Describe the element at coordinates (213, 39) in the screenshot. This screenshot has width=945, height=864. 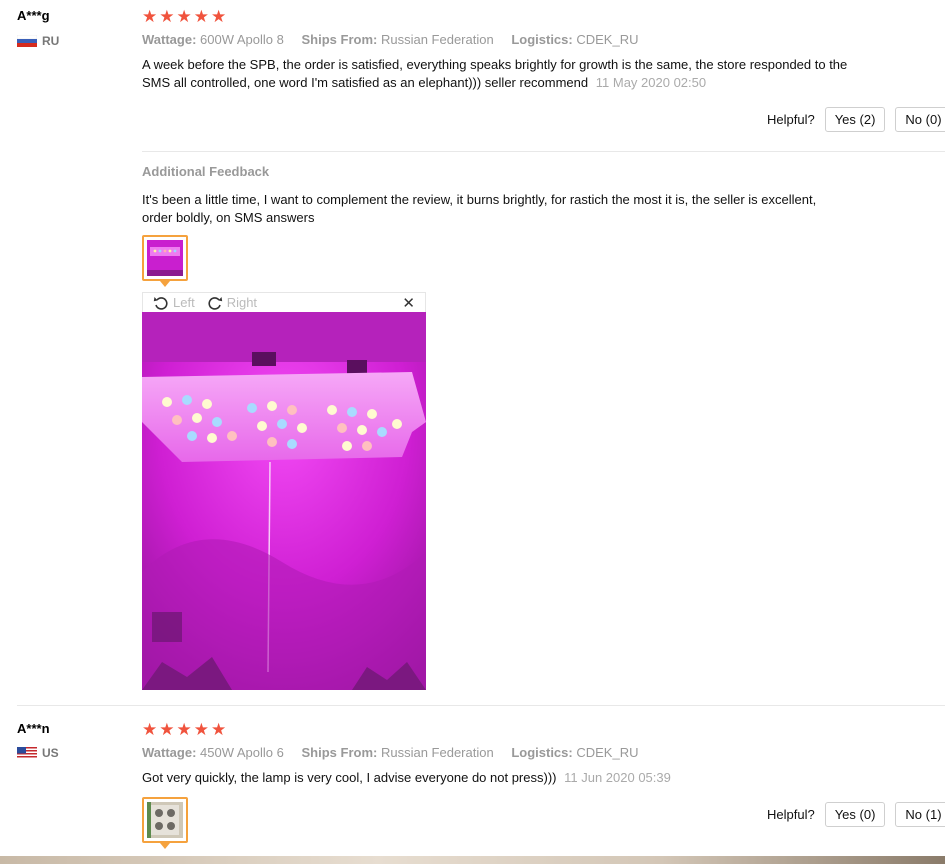
I see `attribute-wattage: Wattage: 600W Apollo 8` at that location.